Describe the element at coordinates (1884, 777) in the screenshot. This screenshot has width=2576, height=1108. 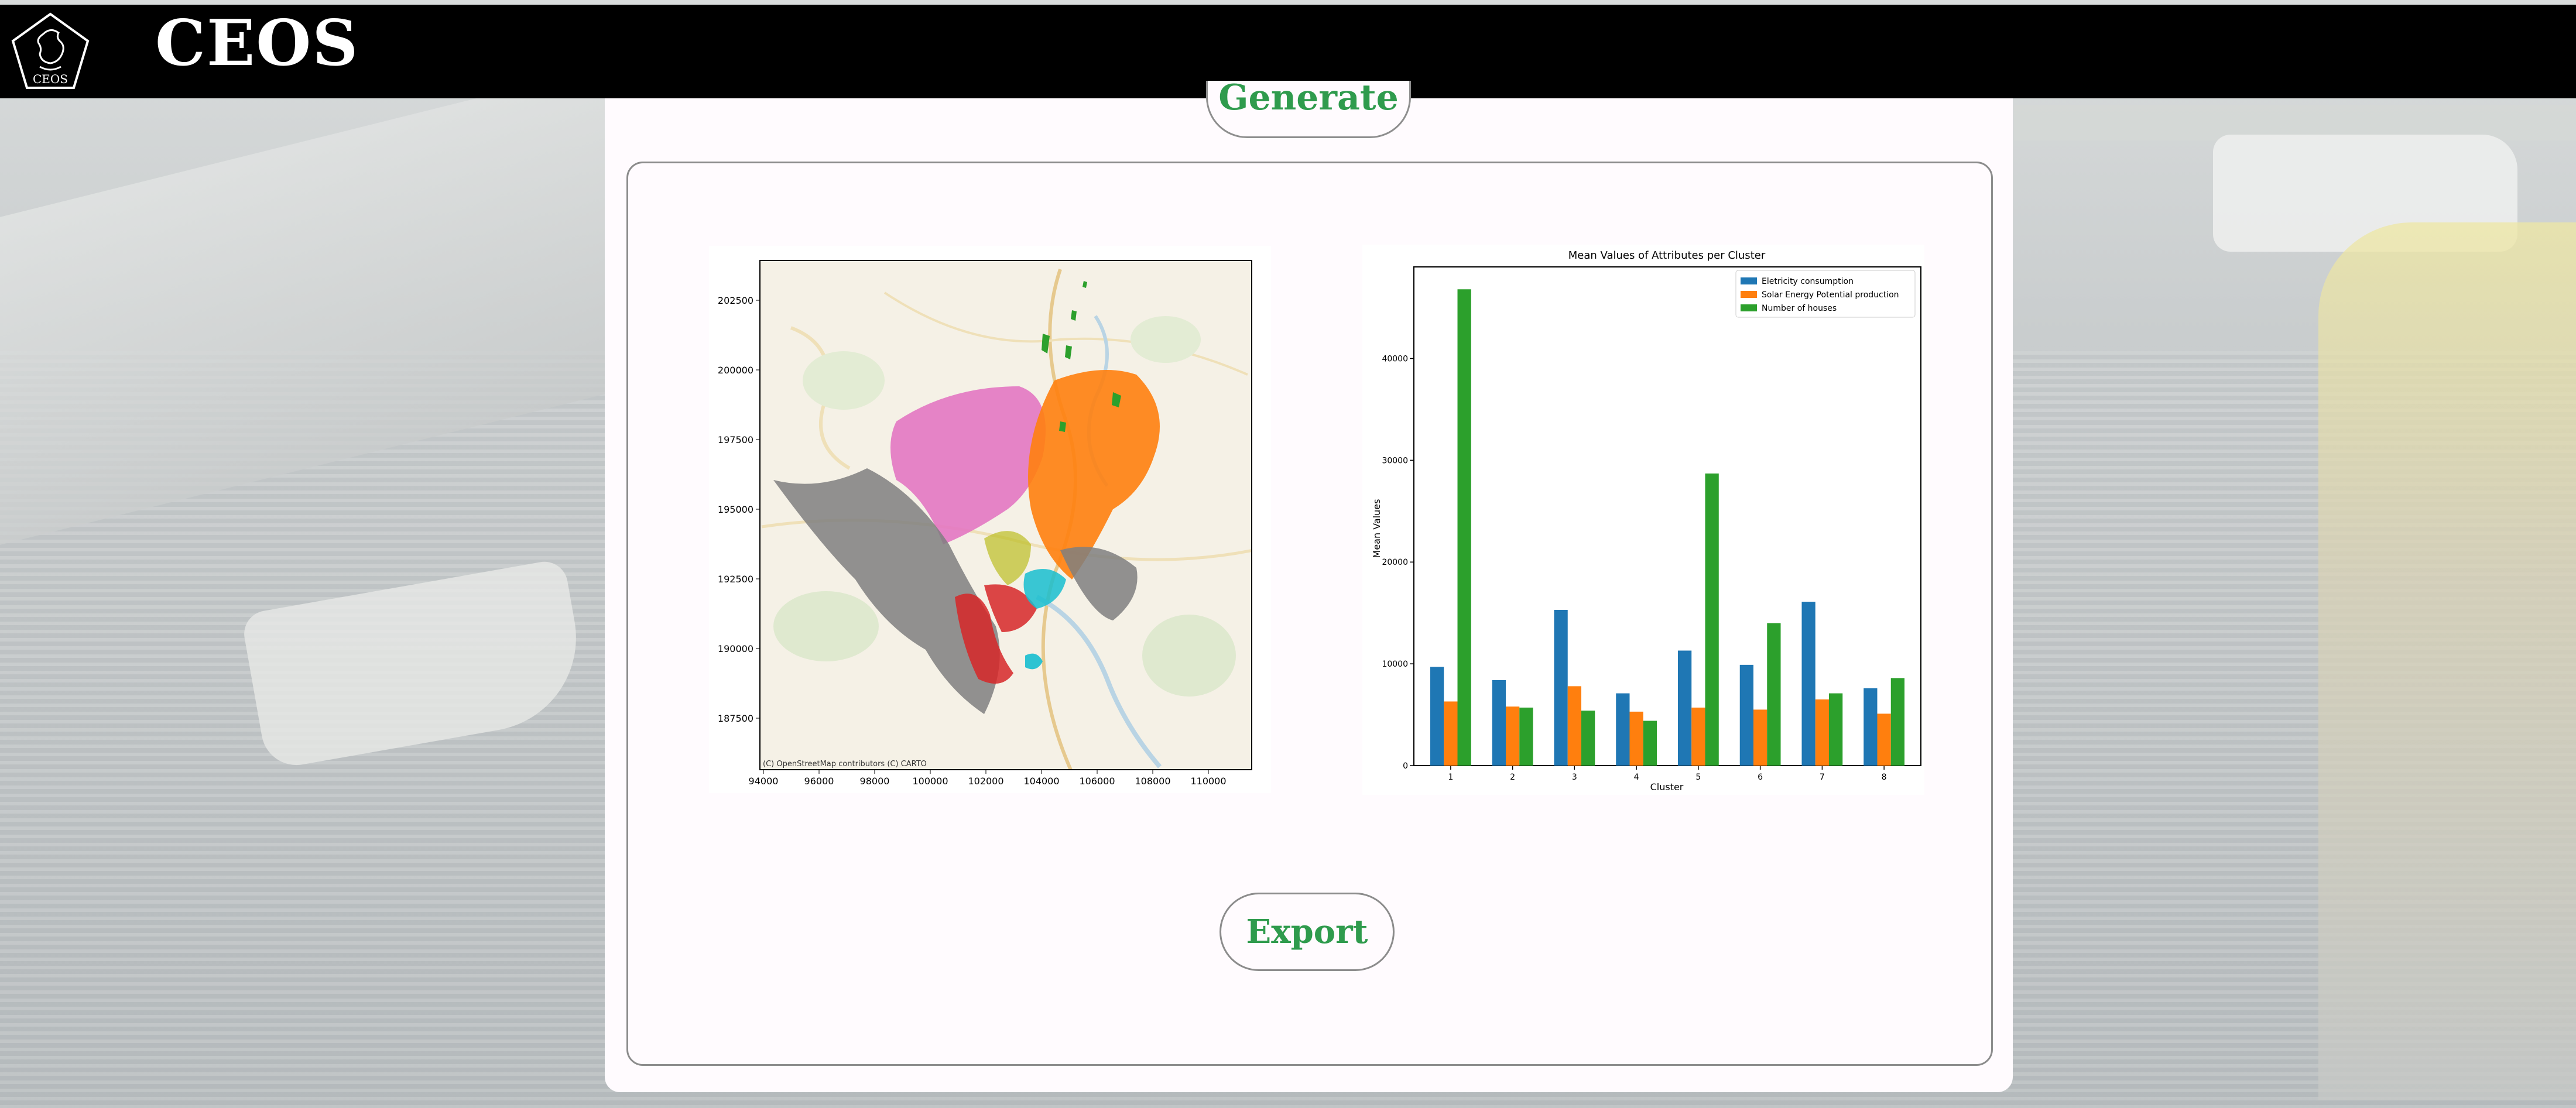
I see `chart-x-tick-label: 8` at that location.